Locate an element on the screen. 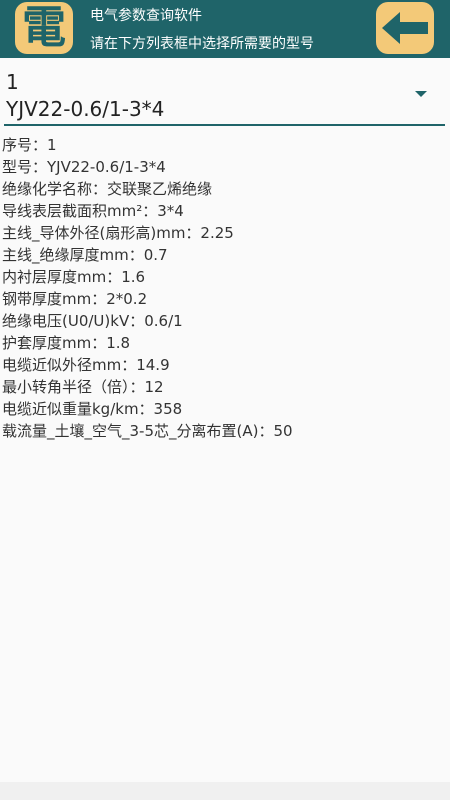 Image resolution: width=450 pixels, height=800 pixels. detail-insulation-voltage: 绝缘电压(U0/U)kV：0.6/1 is located at coordinates (92, 321).